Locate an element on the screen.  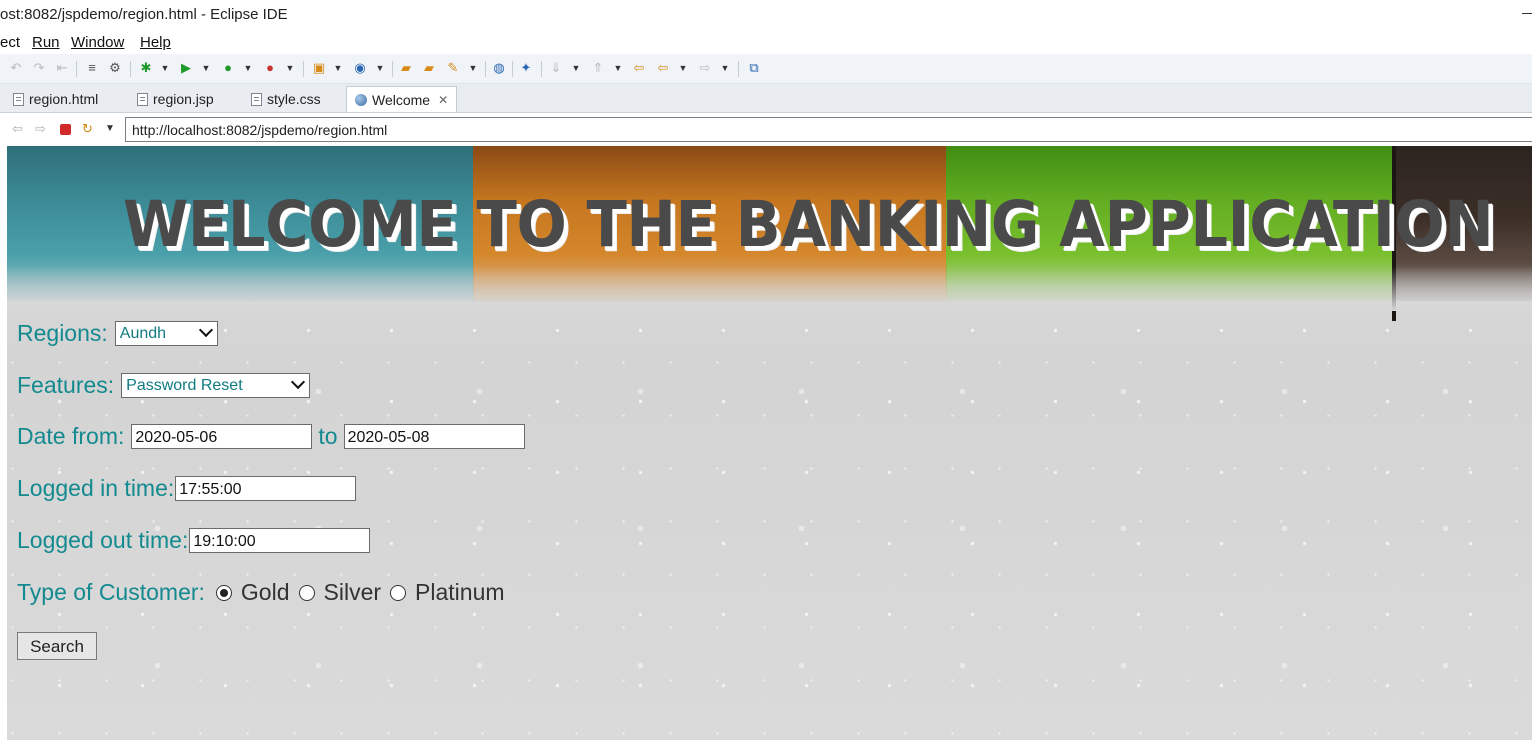
logged-out-input: 19:10:00 is located at coordinates (280, 540).